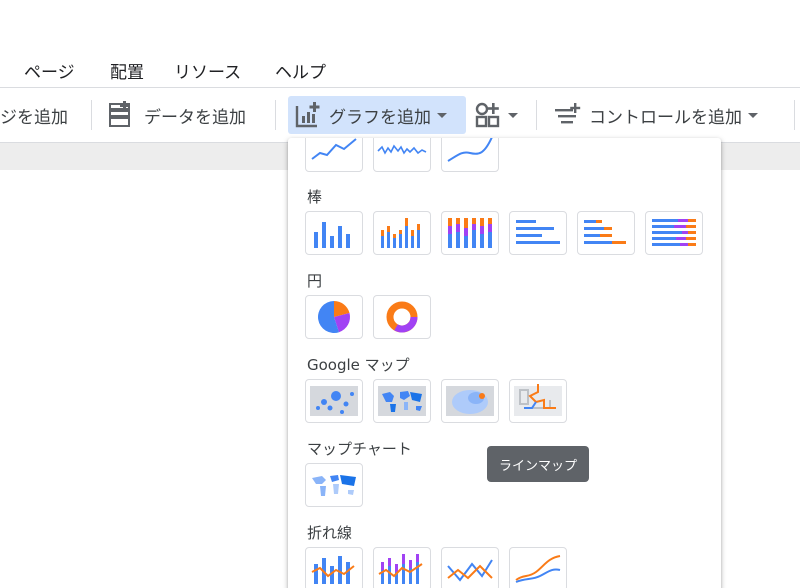  I want to click on add-page-button: ジを追加, so click(34, 115).